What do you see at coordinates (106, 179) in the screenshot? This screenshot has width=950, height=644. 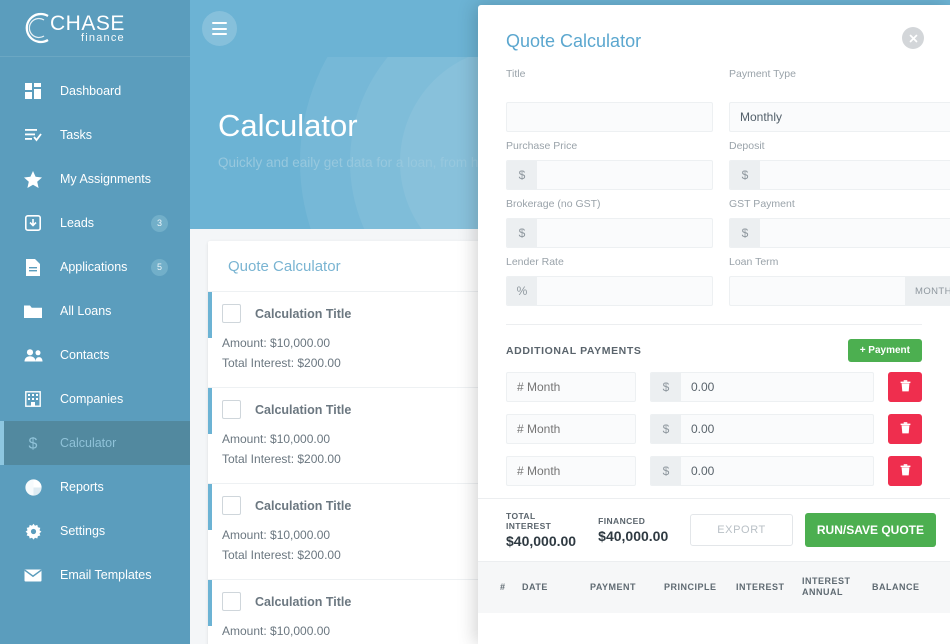 I see `sidebar-item-label: My Assignments` at bounding box center [106, 179].